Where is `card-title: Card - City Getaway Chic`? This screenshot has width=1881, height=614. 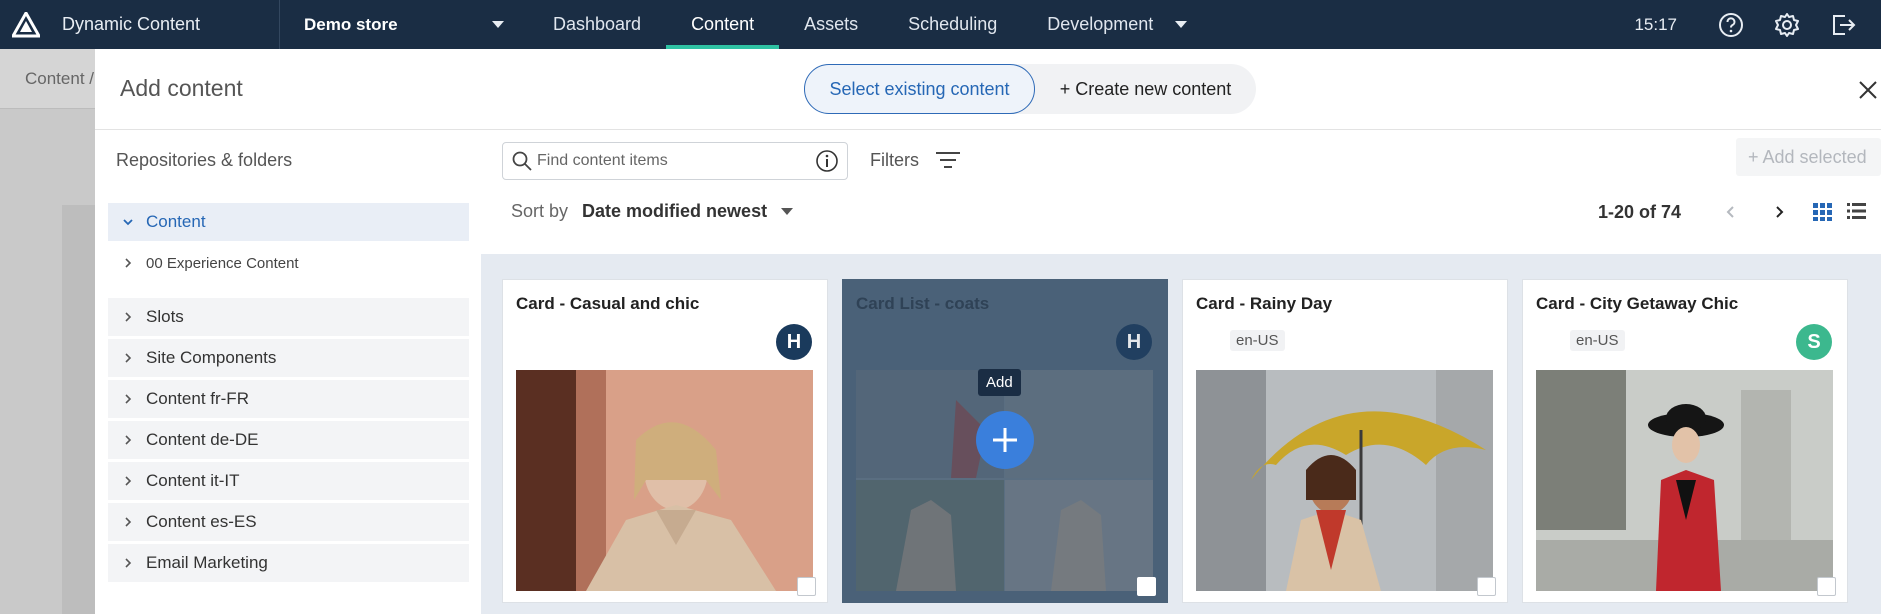
card-title: Card - City Getaway Chic is located at coordinates (1637, 303).